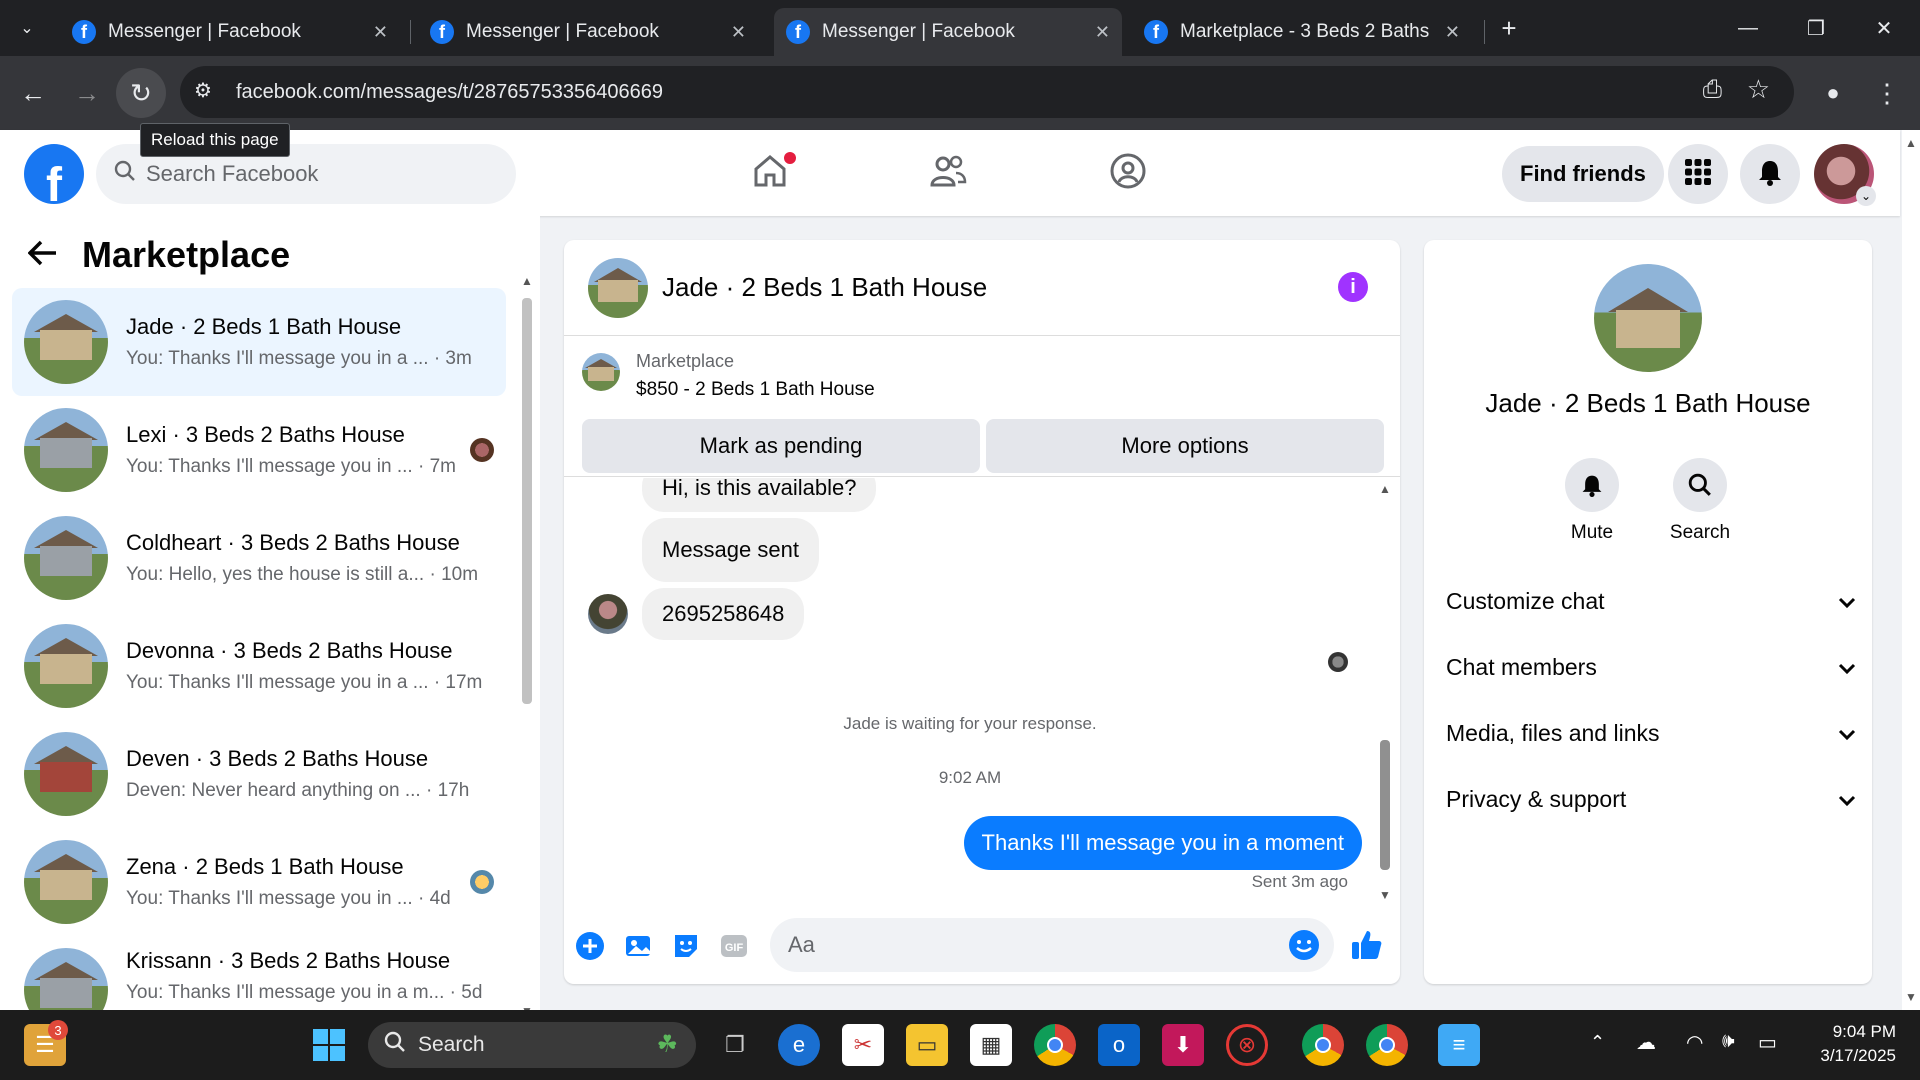 The width and height of the screenshot is (1920, 1080). I want to click on photo-icon, so click(638, 946).